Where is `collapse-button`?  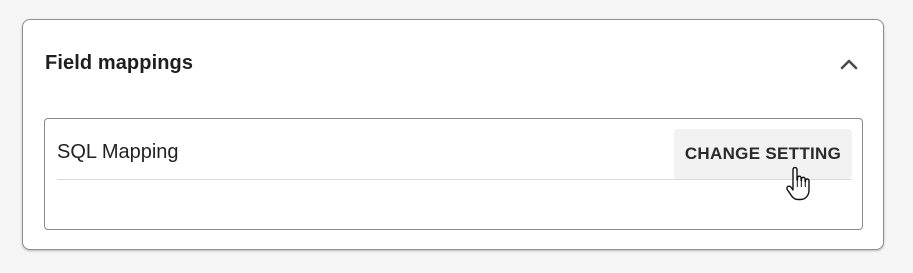
collapse-button is located at coordinates (849, 64).